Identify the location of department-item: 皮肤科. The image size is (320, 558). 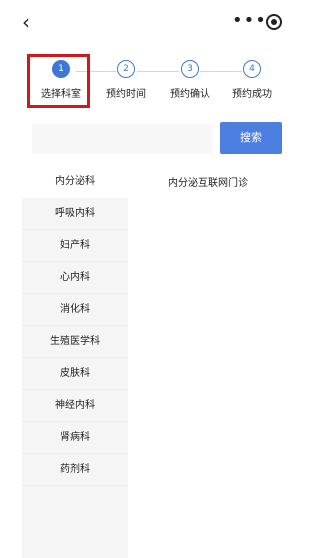
(75, 374).